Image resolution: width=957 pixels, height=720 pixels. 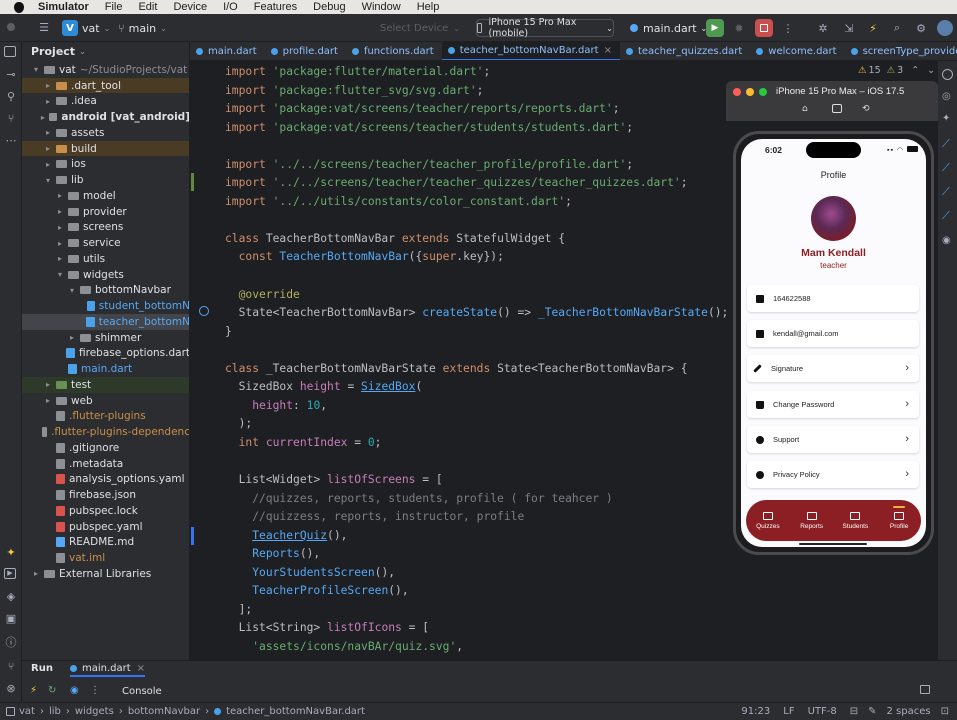 What do you see at coordinates (768, 520) in the screenshot?
I see `nav-quizzes: Quizzes` at bounding box center [768, 520].